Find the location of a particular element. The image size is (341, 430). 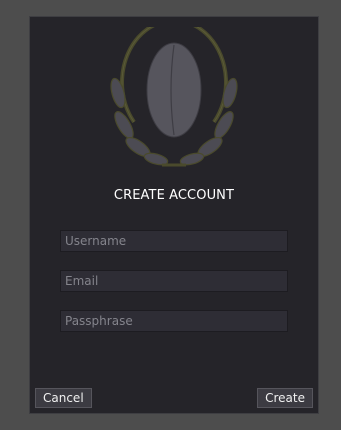

laurel-emblem-icon is located at coordinates (174, 97).